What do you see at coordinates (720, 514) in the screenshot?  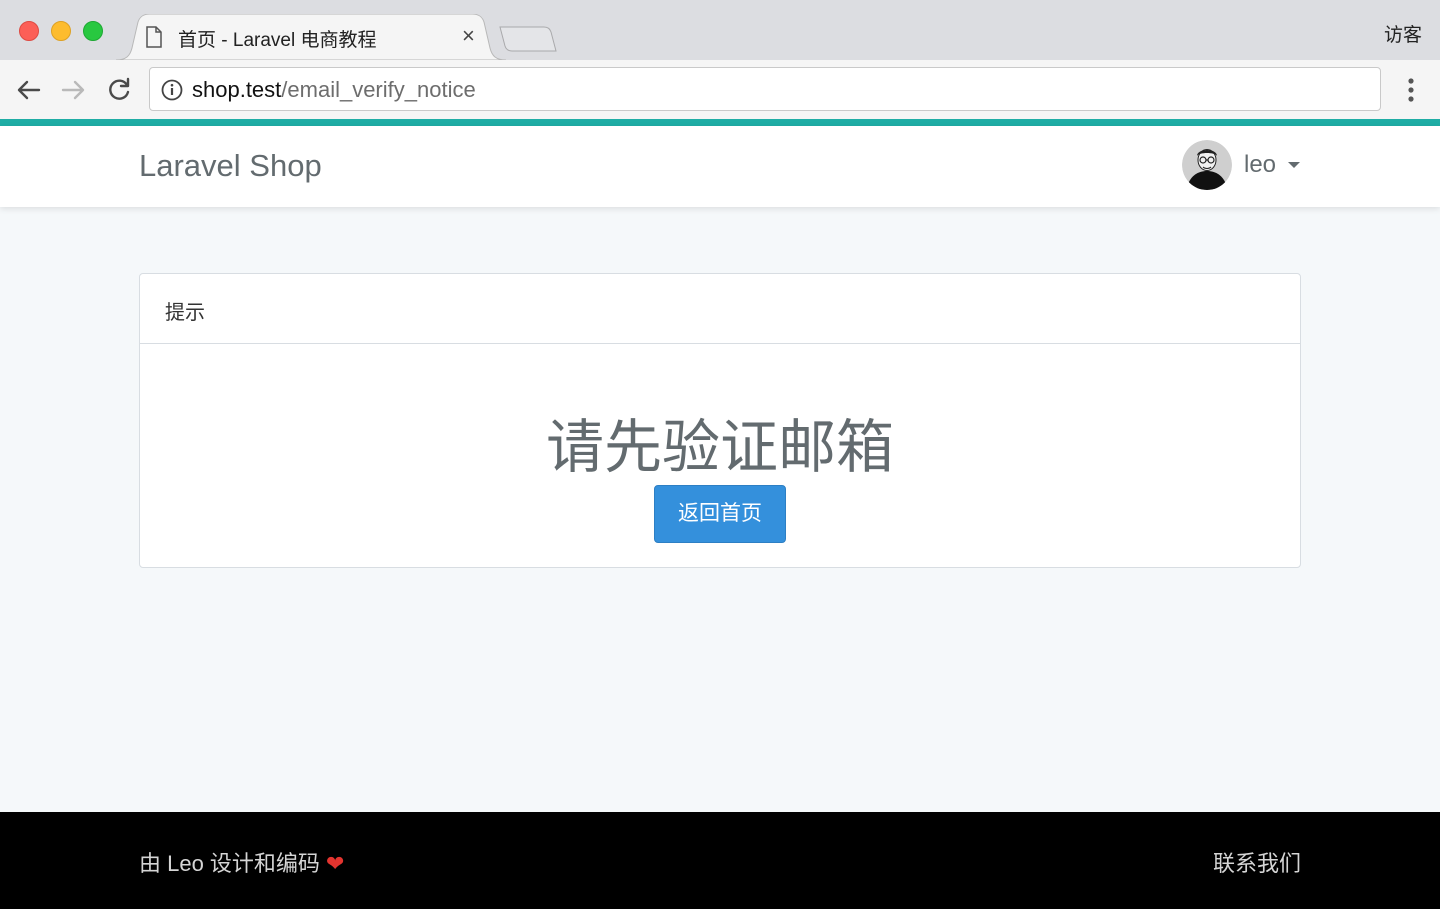 I see `back-home-button: 返回首页` at bounding box center [720, 514].